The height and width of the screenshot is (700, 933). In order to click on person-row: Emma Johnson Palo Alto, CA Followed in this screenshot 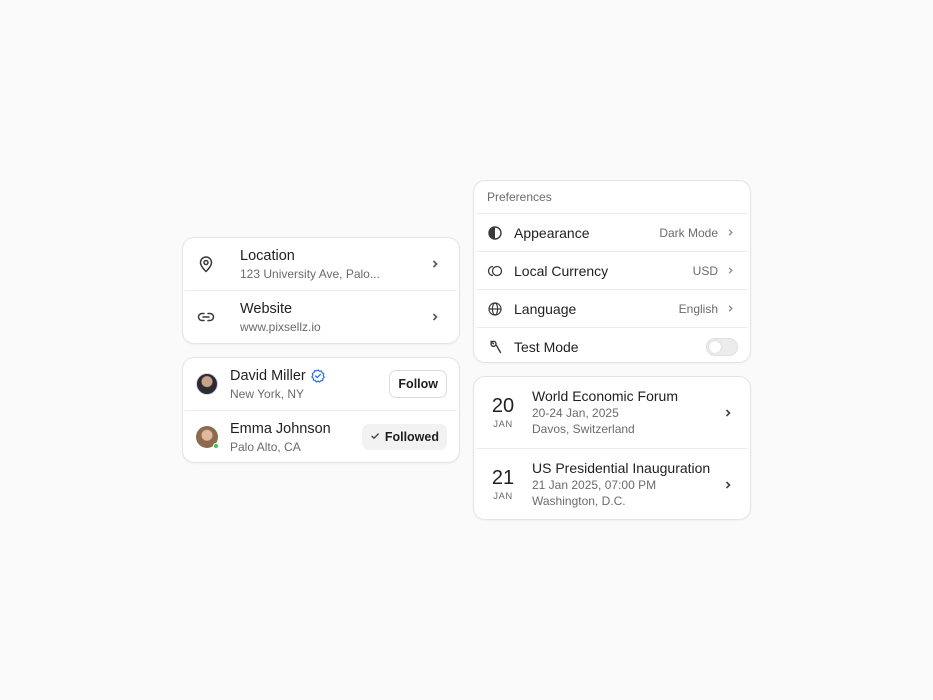, I will do `click(321, 436)`.